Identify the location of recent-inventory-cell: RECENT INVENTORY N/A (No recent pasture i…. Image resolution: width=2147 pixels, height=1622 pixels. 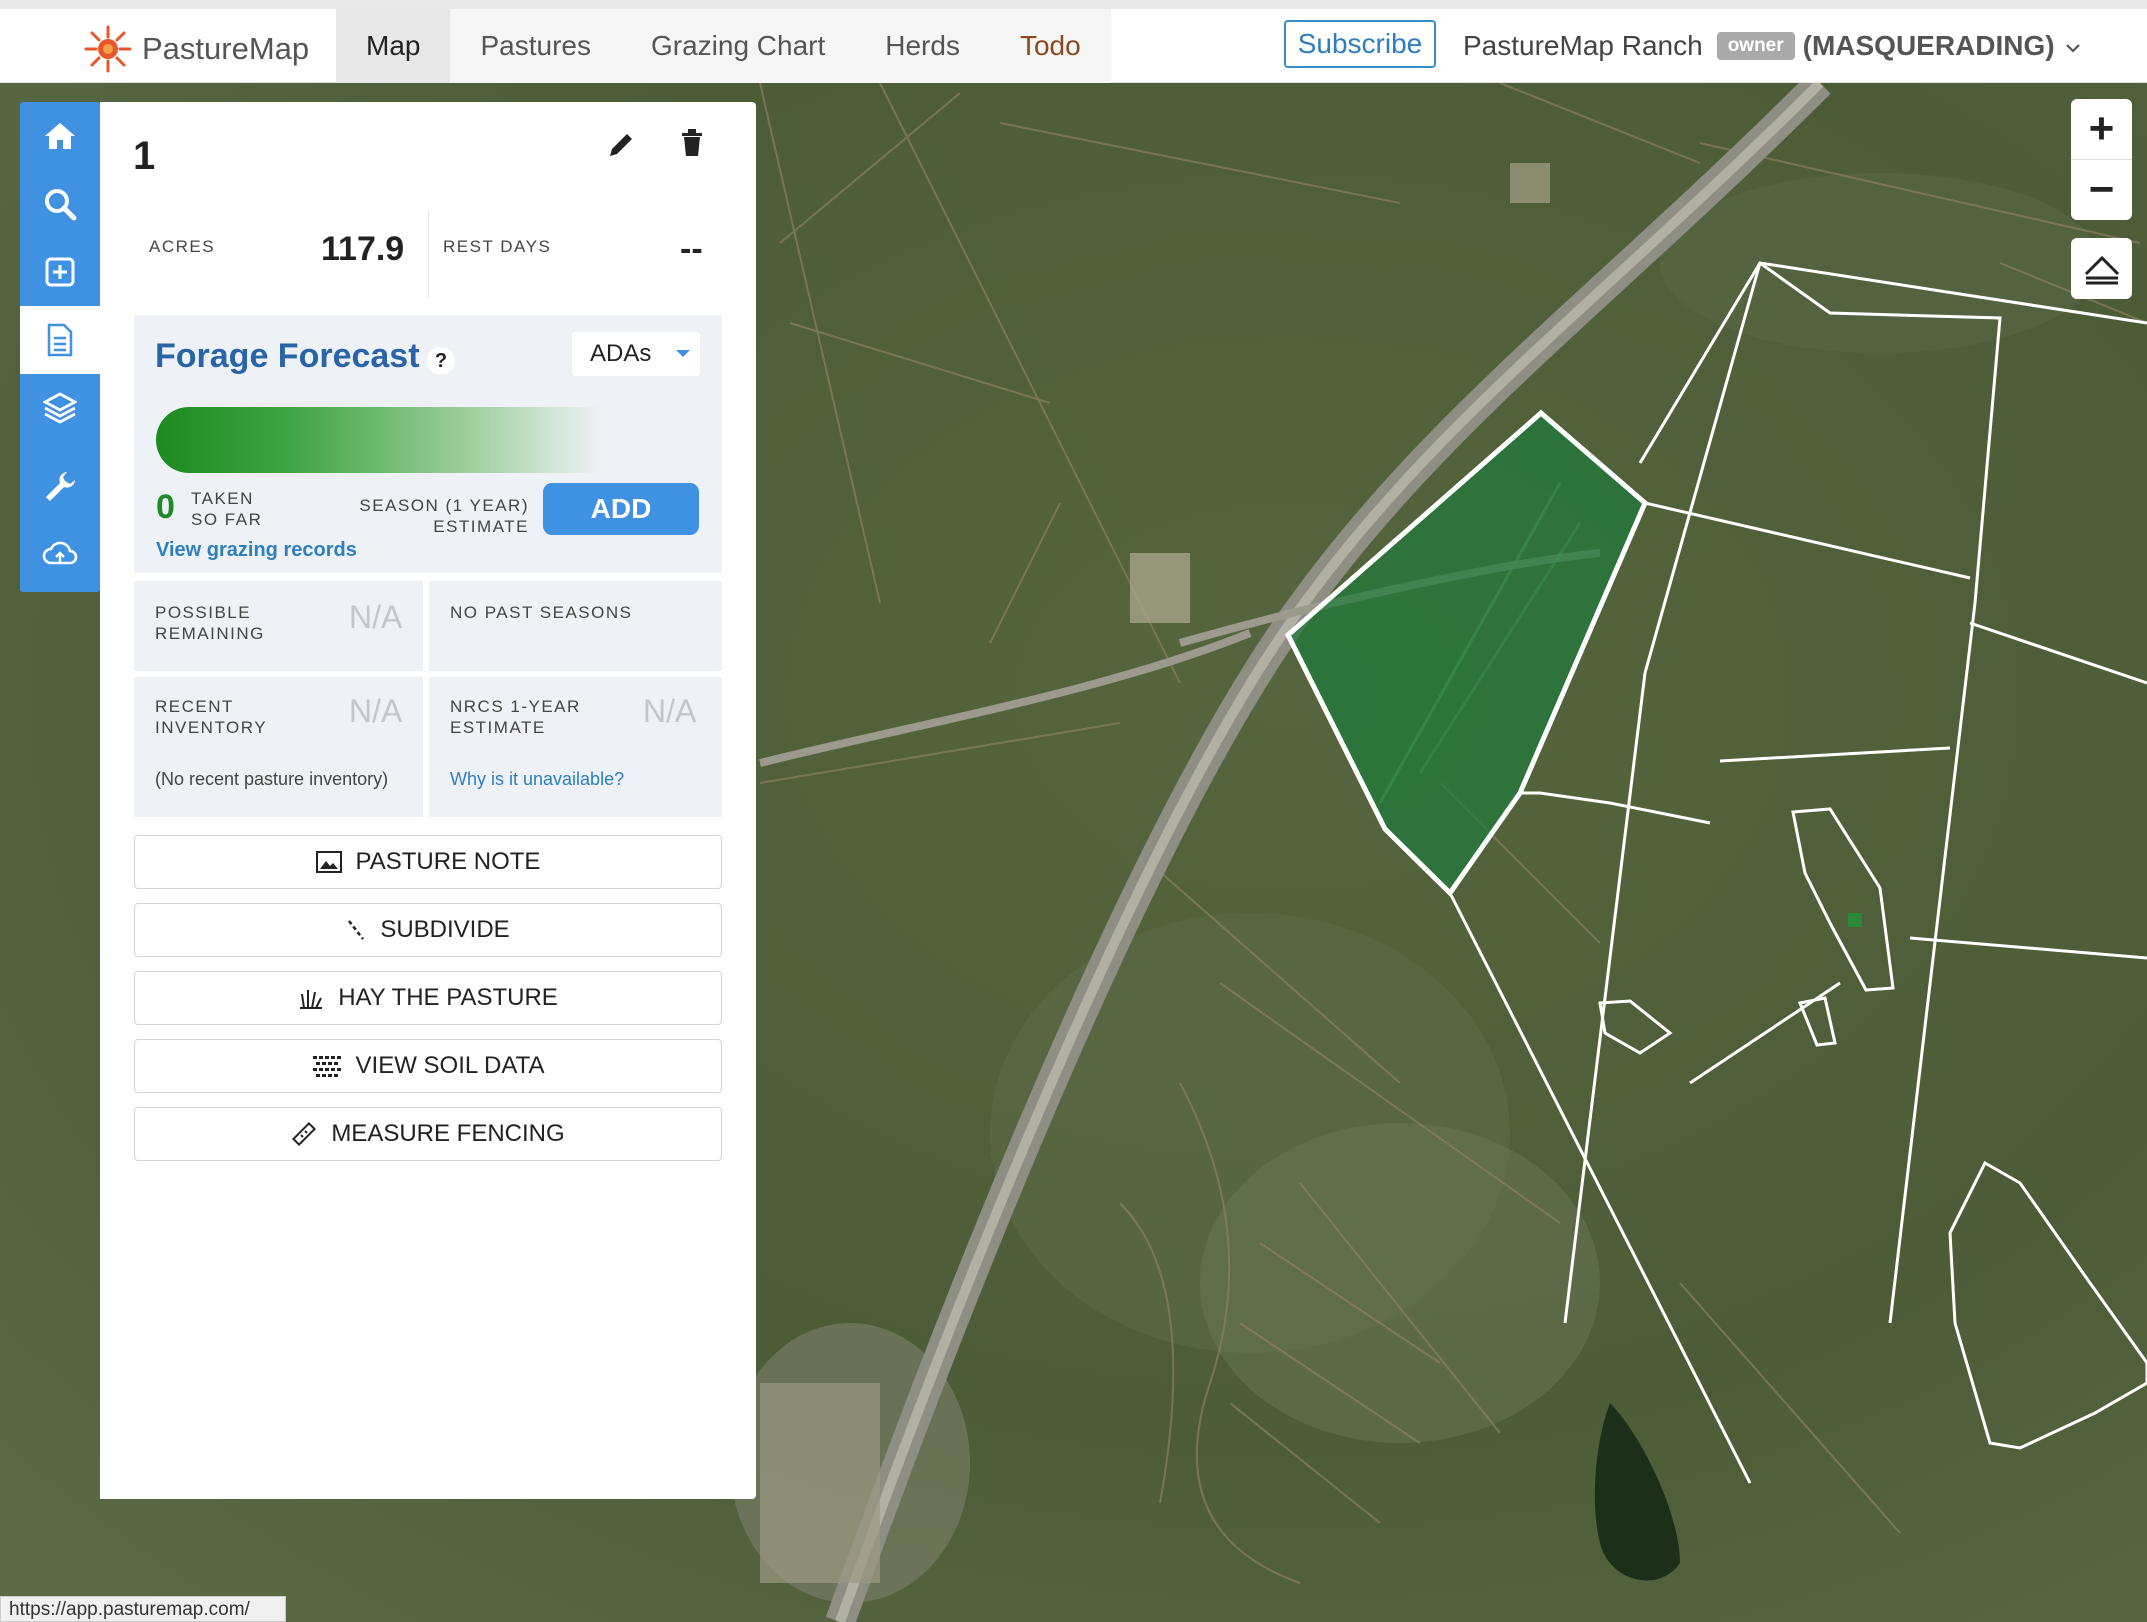
(278, 747).